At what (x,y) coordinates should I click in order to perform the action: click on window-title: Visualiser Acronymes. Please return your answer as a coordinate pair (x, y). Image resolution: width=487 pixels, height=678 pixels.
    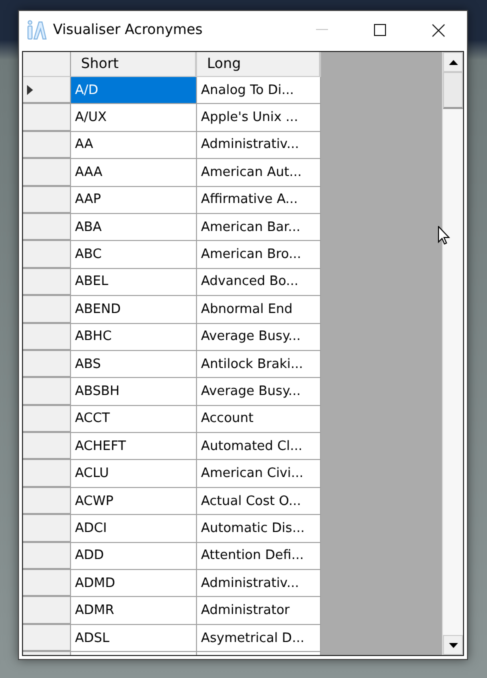
    Looking at the image, I should click on (128, 30).